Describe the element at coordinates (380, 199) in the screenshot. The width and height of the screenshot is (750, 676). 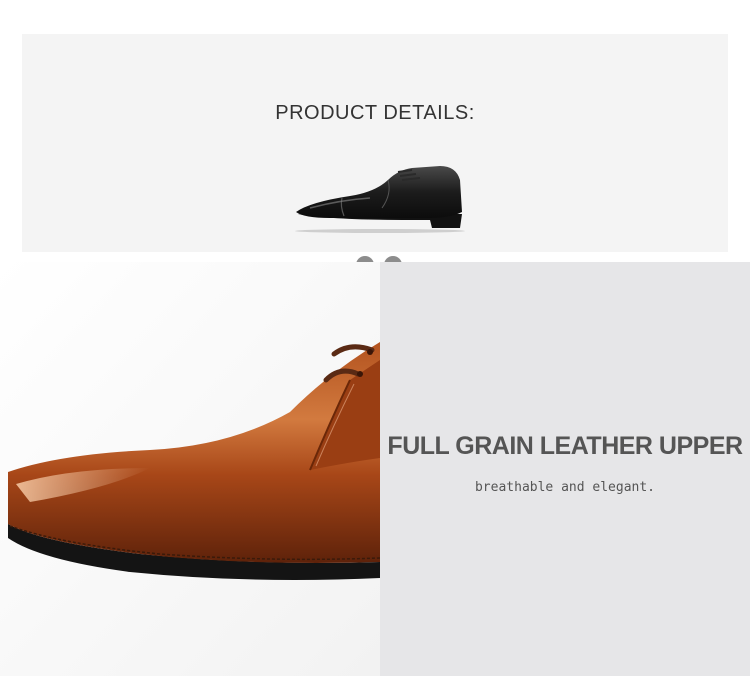
I see `black-oxford-shoe-image` at that location.